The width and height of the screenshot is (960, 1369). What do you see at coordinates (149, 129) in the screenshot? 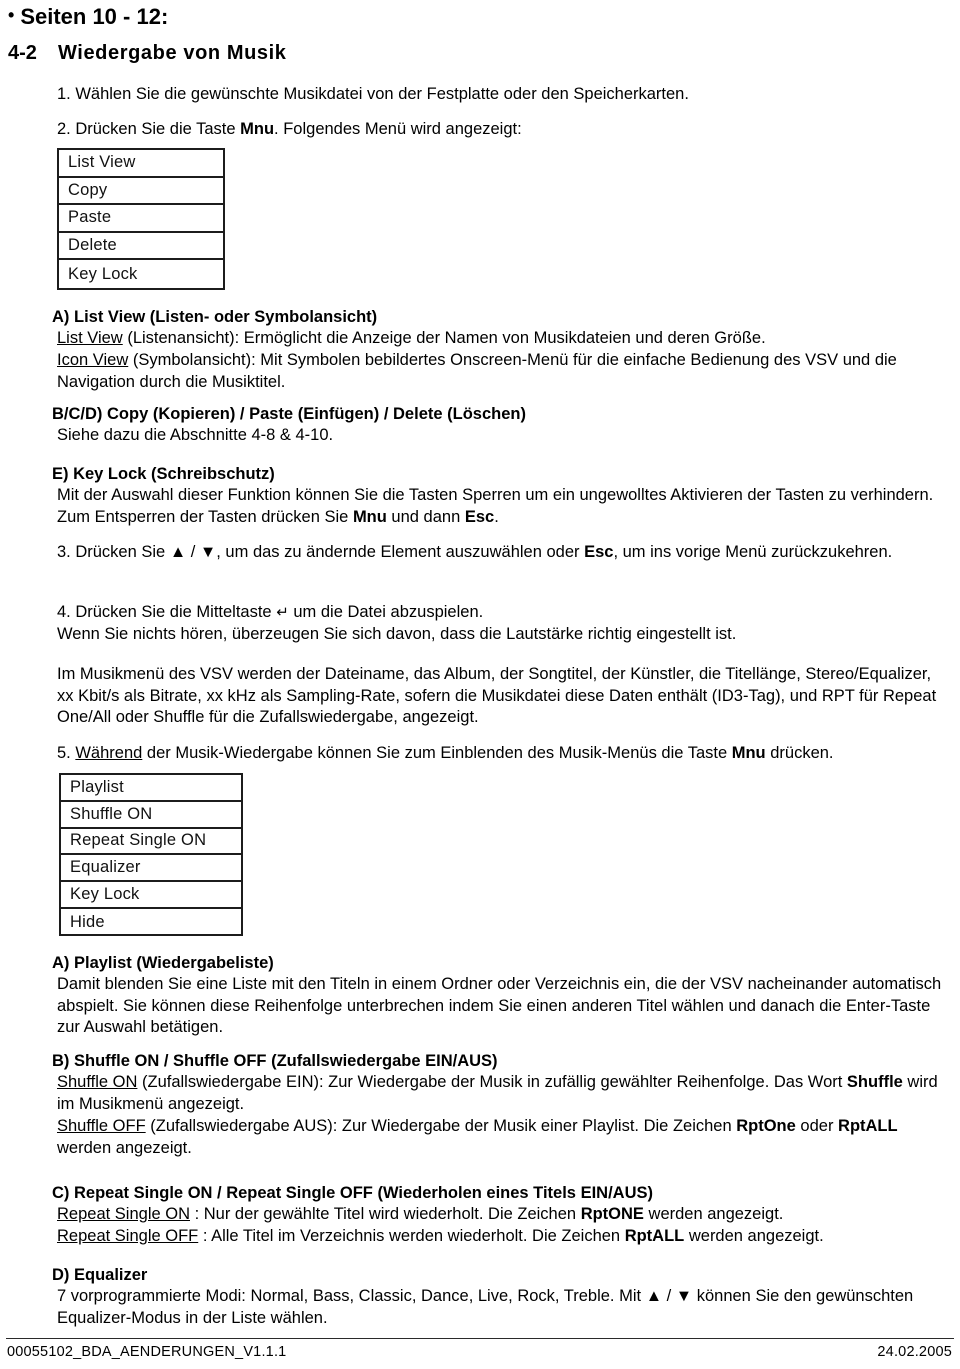
I see `step-2-text-before: 2. Drücken Sie die Taste` at bounding box center [149, 129].